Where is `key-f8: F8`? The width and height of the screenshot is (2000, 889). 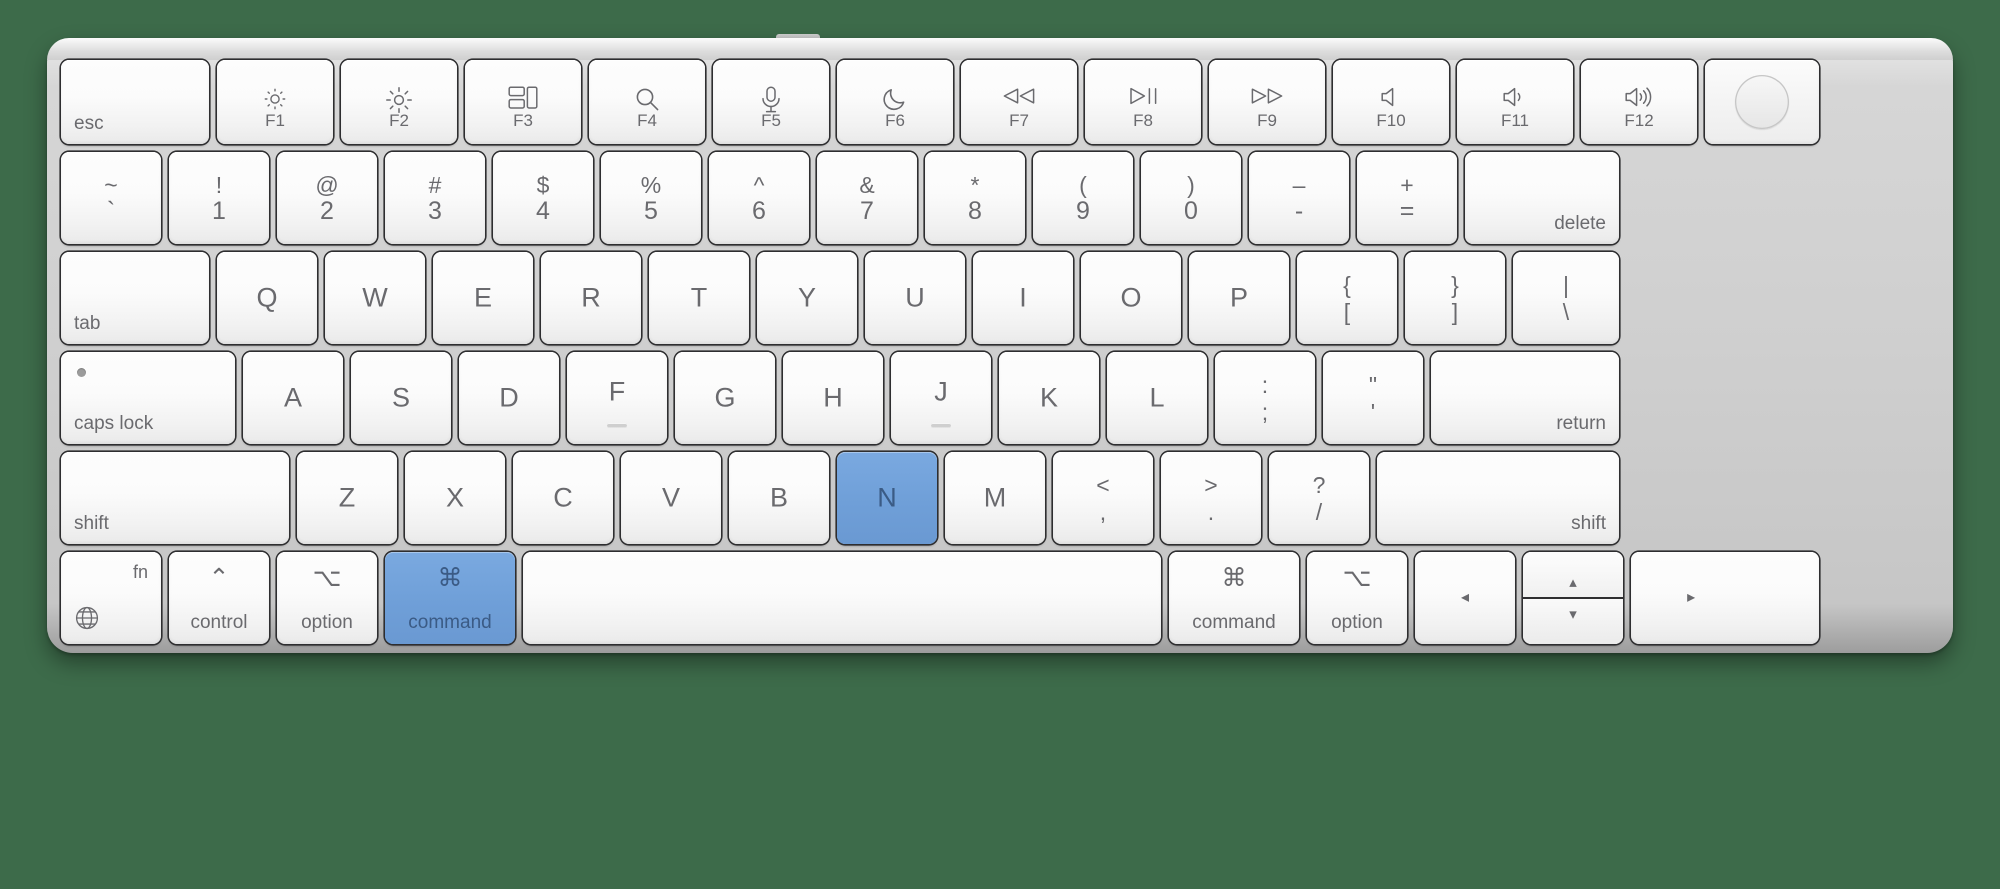 key-f8: F8 is located at coordinates (1143, 102).